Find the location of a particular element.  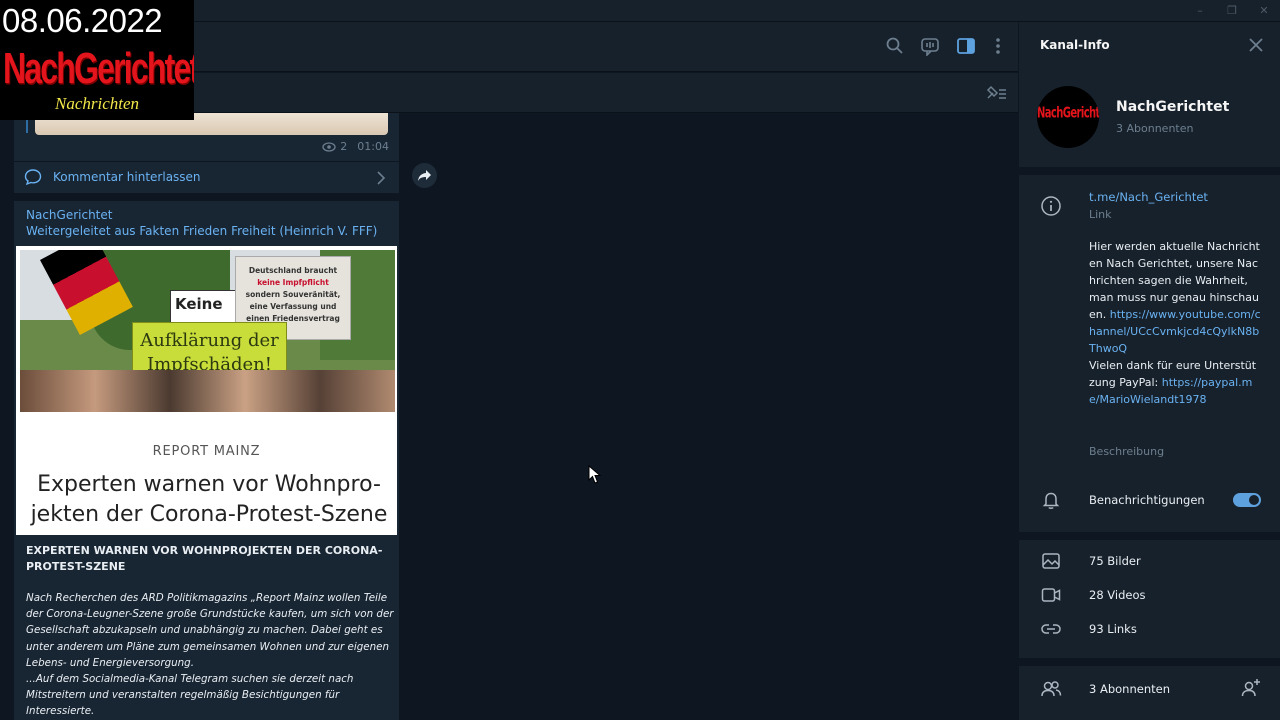

avatar-text: NachGerichtet is located at coordinates (1068, 113).